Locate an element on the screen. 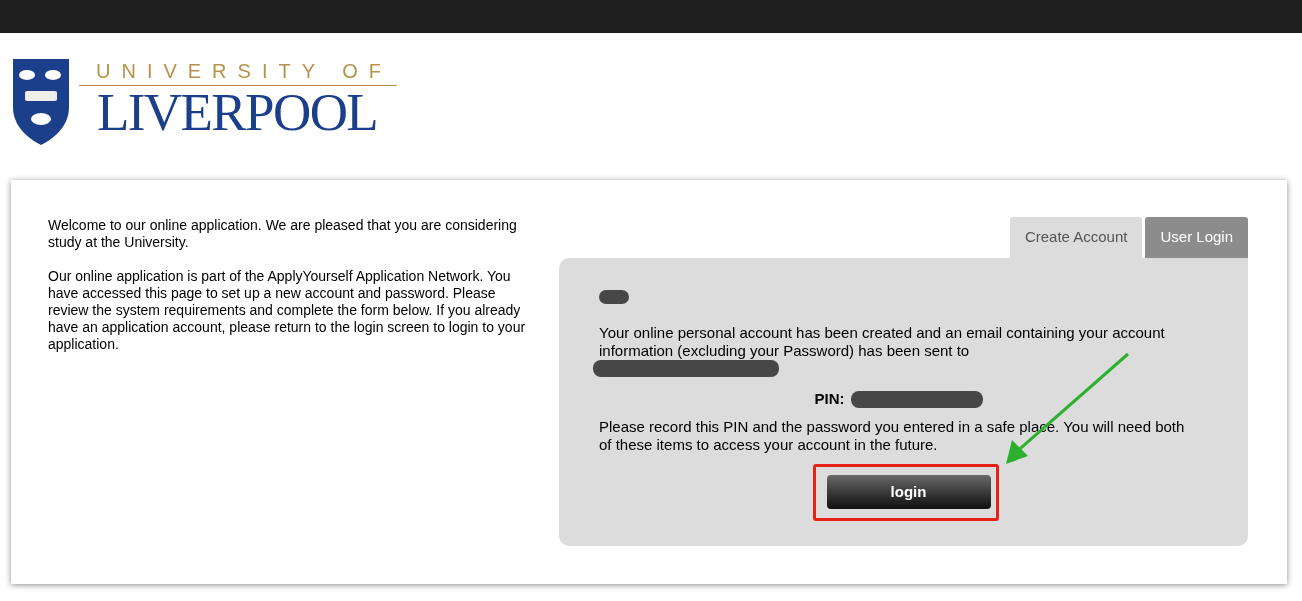  crest-icon is located at coordinates (41, 102).